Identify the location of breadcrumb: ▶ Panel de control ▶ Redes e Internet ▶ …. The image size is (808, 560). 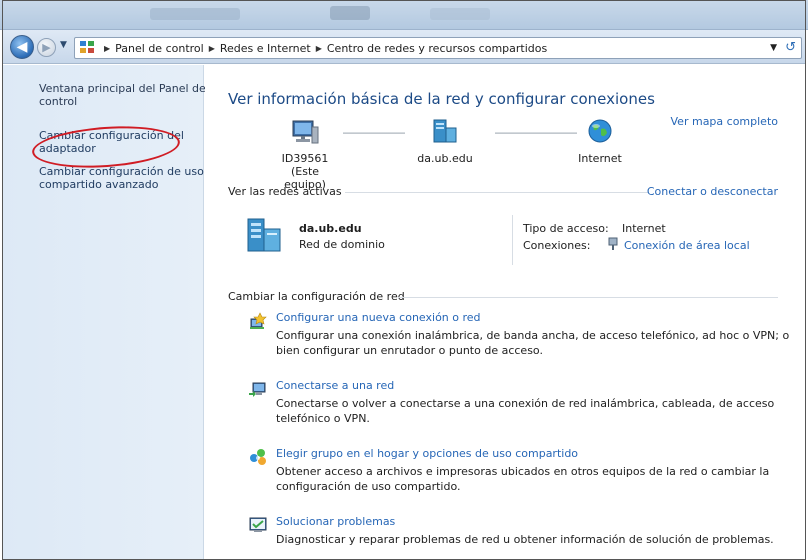
(323, 48).